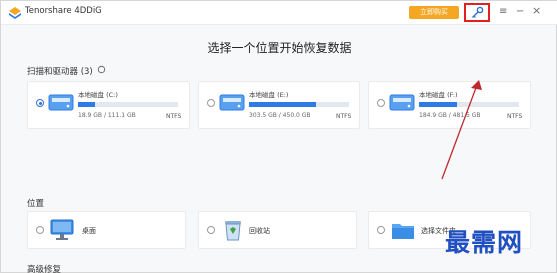  What do you see at coordinates (89, 231) in the screenshot?
I see `location-label: 桌面` at bounding box center [89, 231].